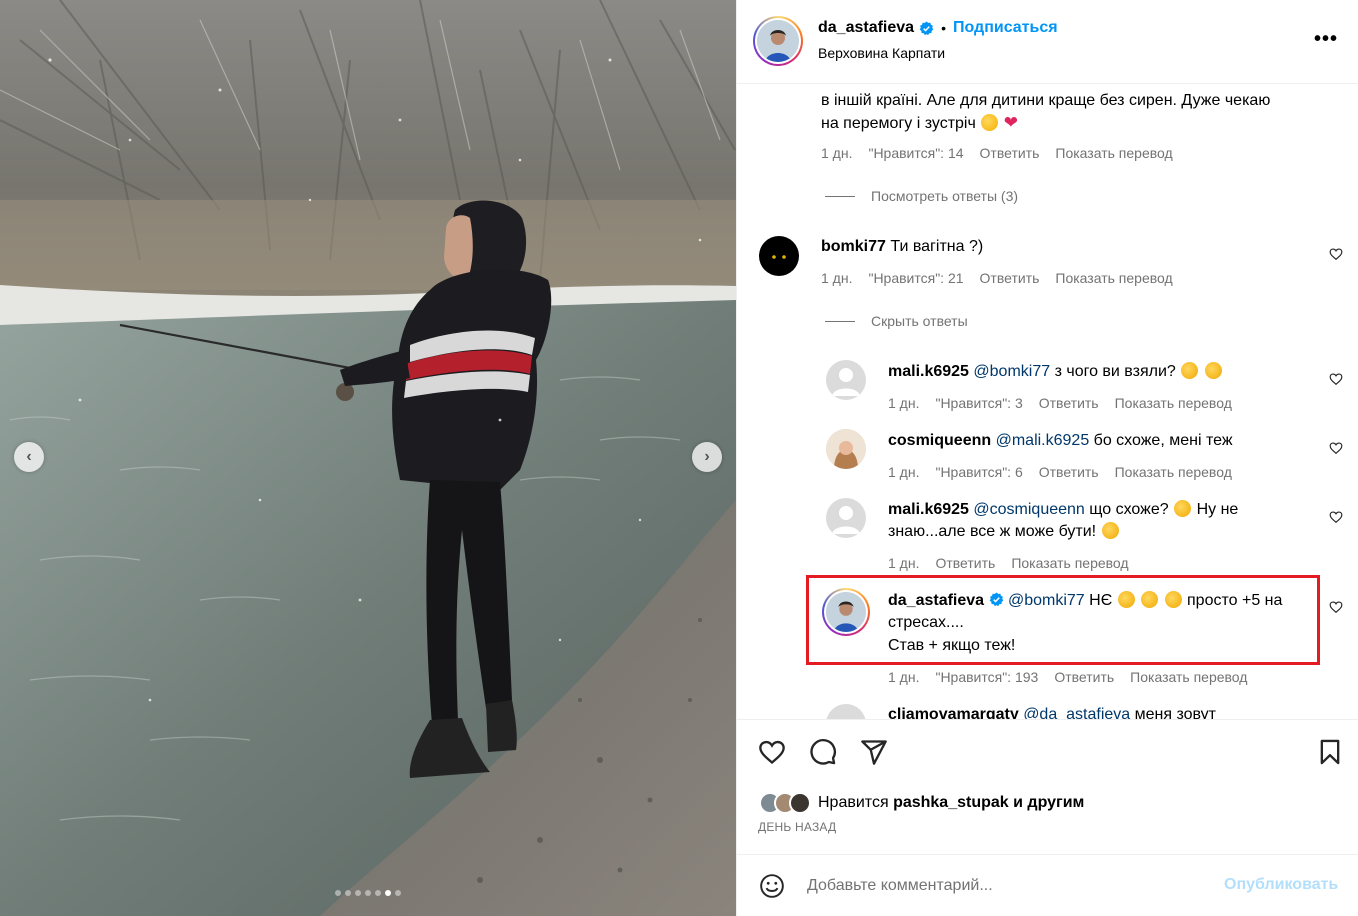 The height and width of the screenshot is (916, 1358). I want to click on liker-username: pashka_stupak, so click(951, 802).